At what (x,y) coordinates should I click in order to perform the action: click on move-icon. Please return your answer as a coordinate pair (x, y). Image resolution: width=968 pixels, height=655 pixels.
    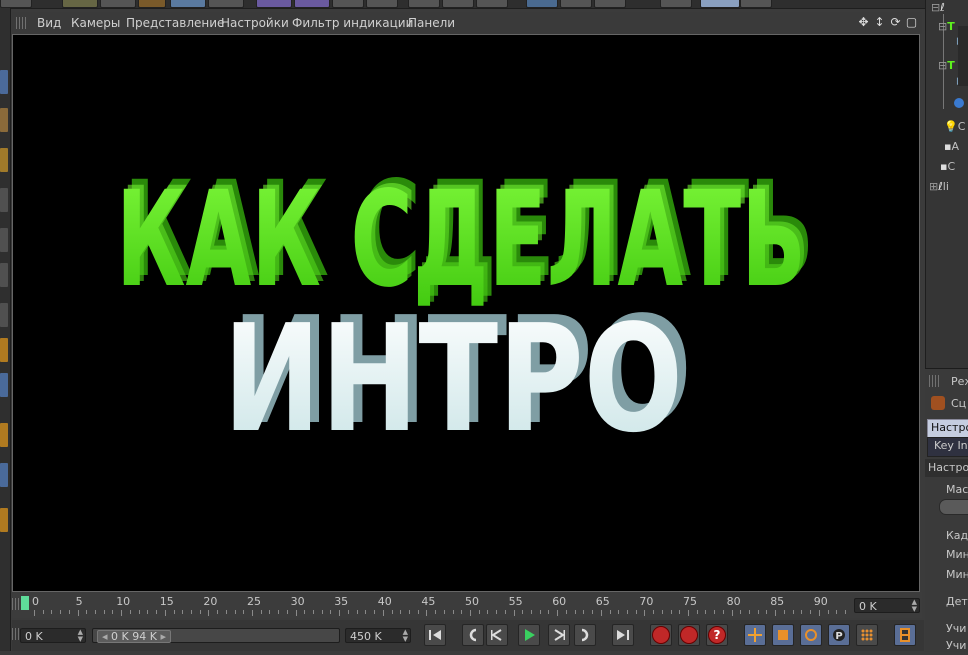
    Looking at the image, I should click on (755, 635).